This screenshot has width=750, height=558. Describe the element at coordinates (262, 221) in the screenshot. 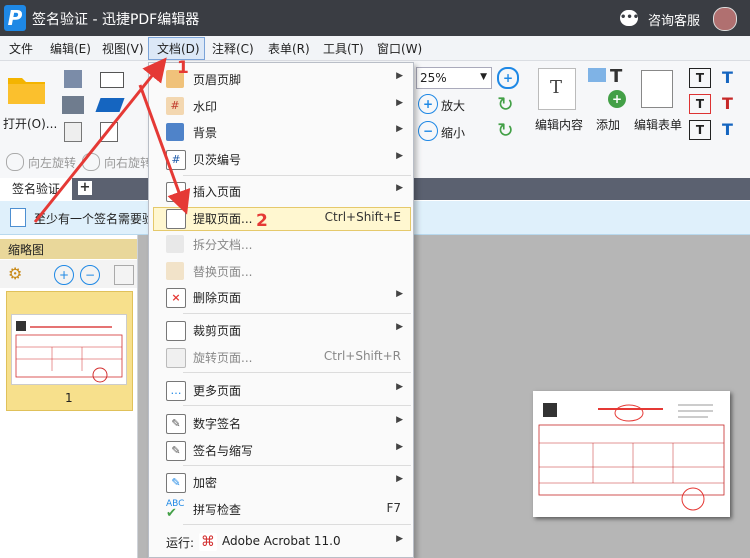

I see `step-2-label: 2` at that location.